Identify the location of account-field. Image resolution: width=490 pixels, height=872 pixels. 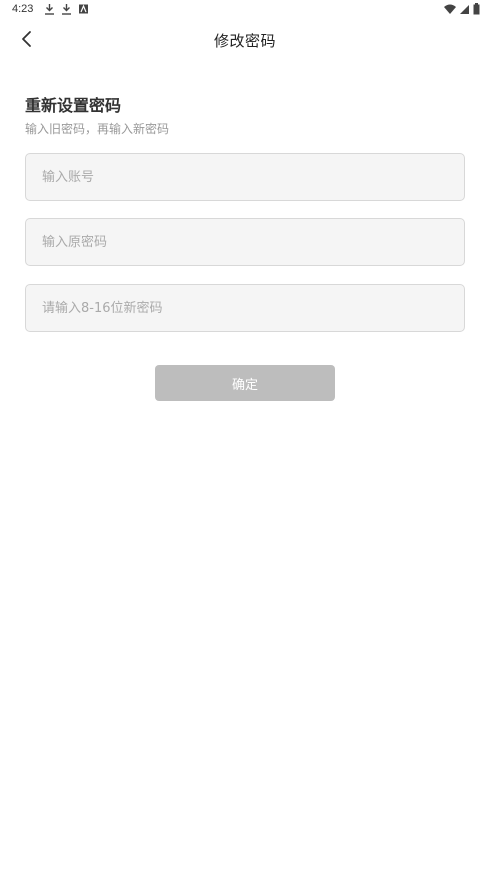
(245, 177).